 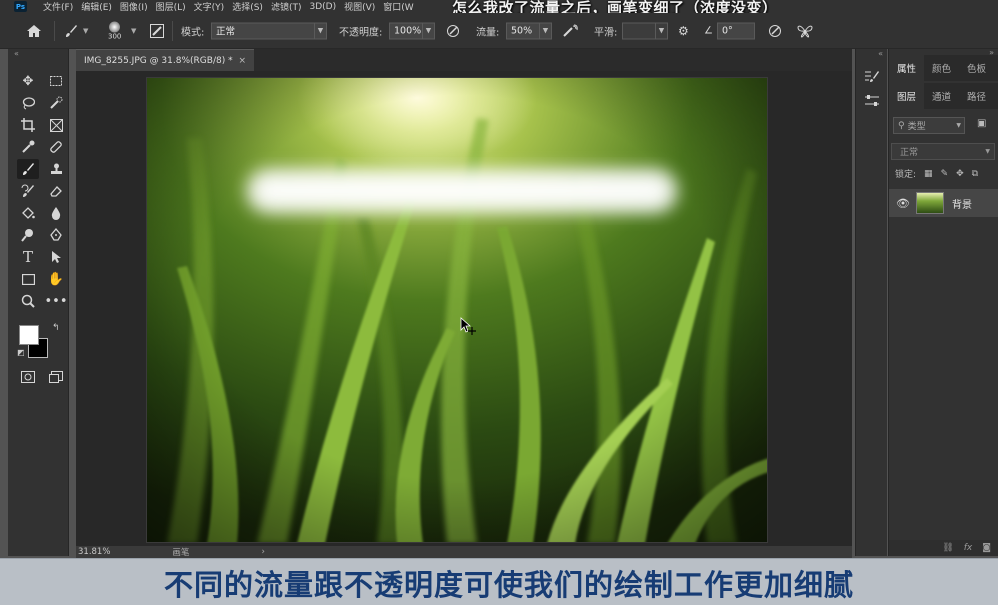 What do you see at coordinates (406, 30) in the screenshot?
I see `opacity-value: 100%` at bounding box center [406, 30].